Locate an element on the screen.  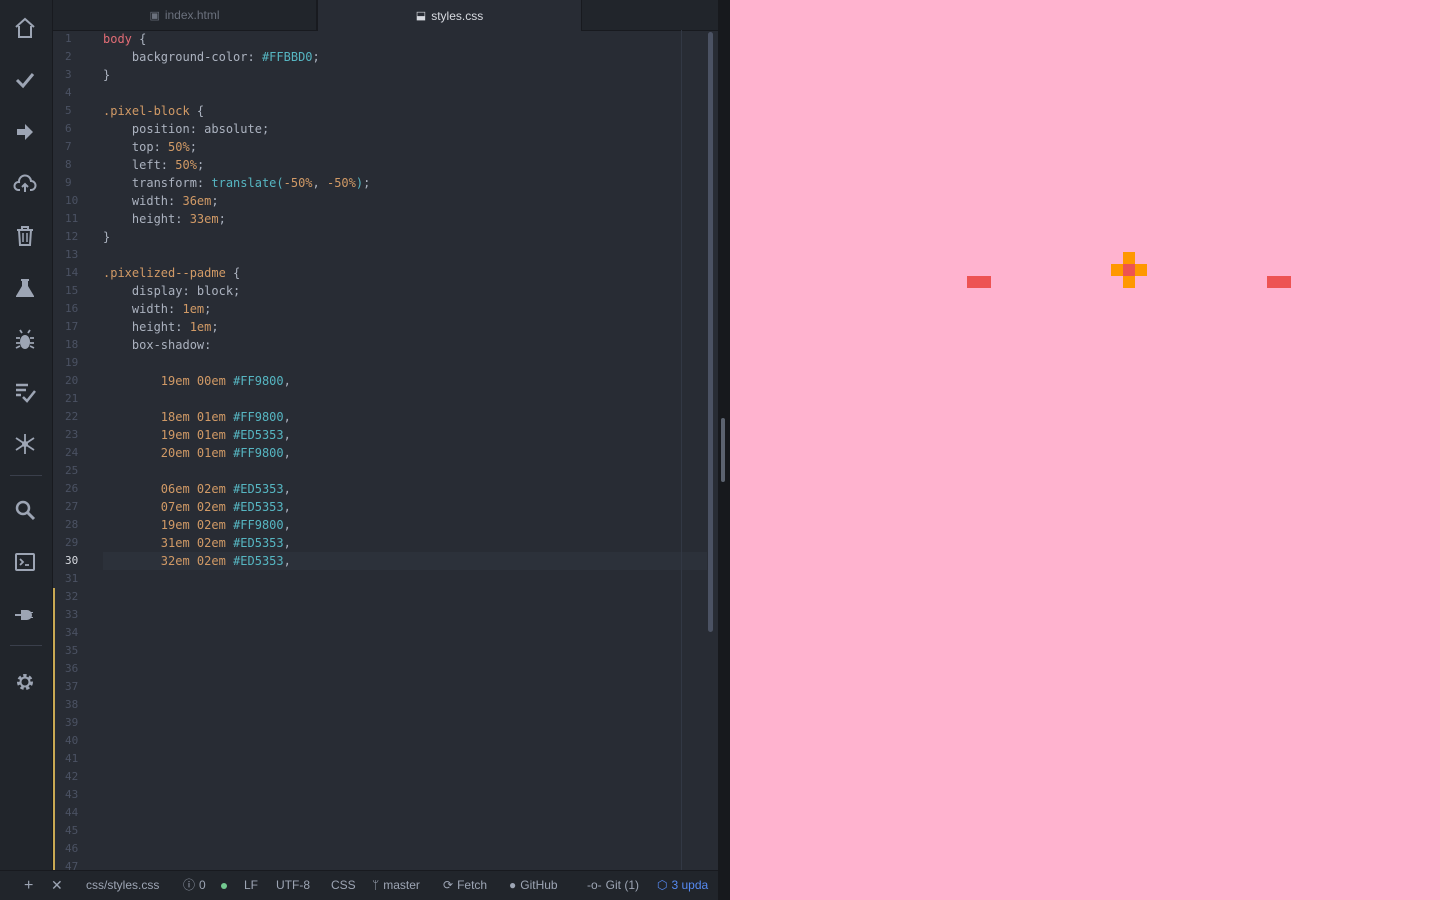
checklist-icon is located at coordinates (25, 392).